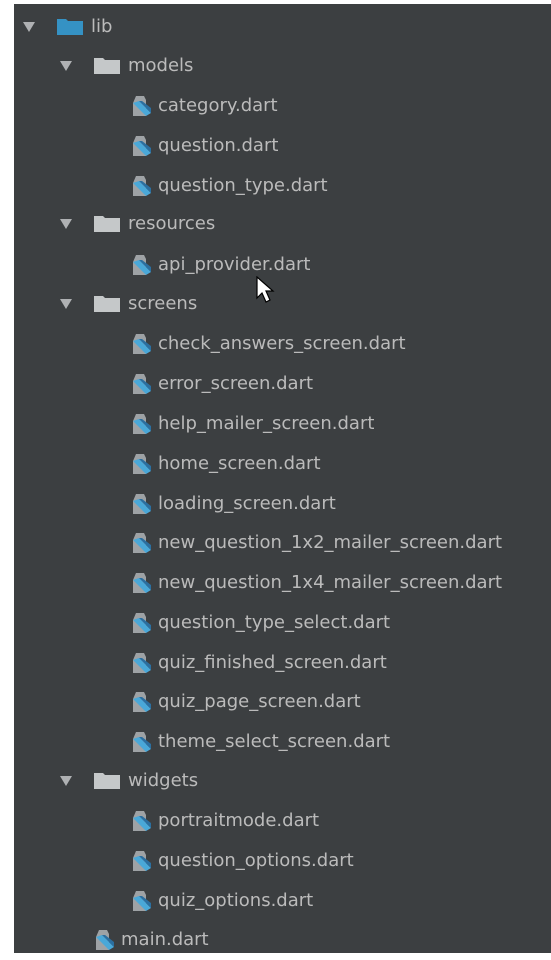 This screenshot has height=960, width=551. Describe the element at coordinates (172, 223) in the screenshot. I see `tree-item-label: resources` at that location.